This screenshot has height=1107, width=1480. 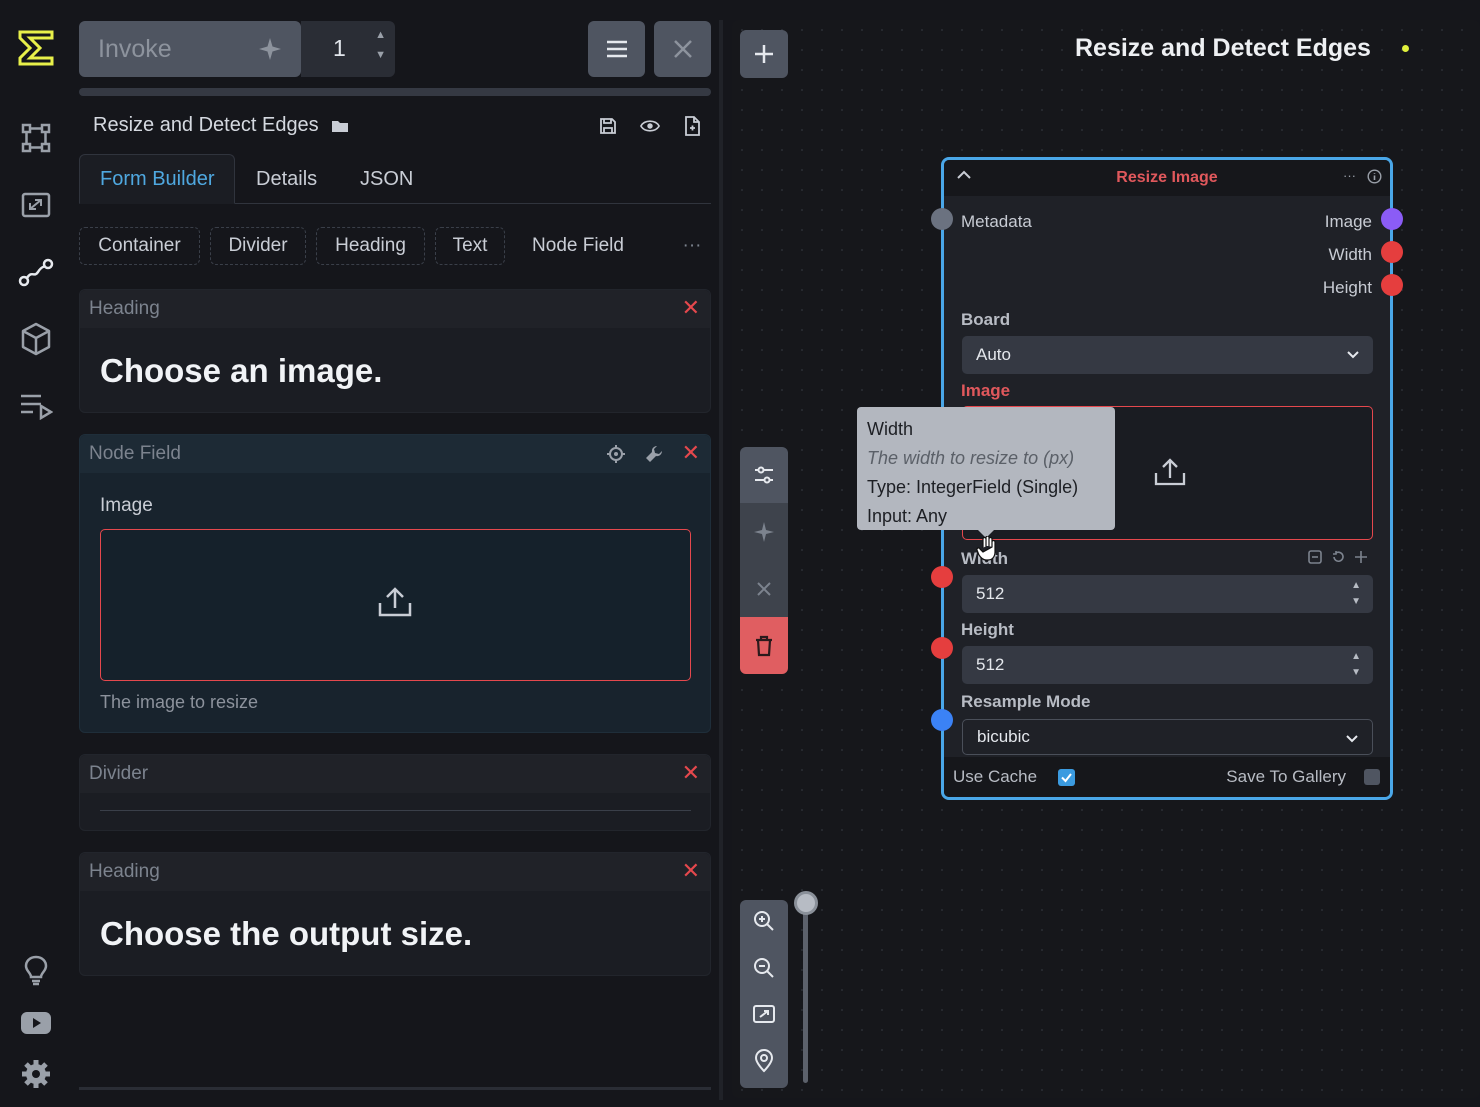 I want to click on save-icon, so click(x=608, y=126).